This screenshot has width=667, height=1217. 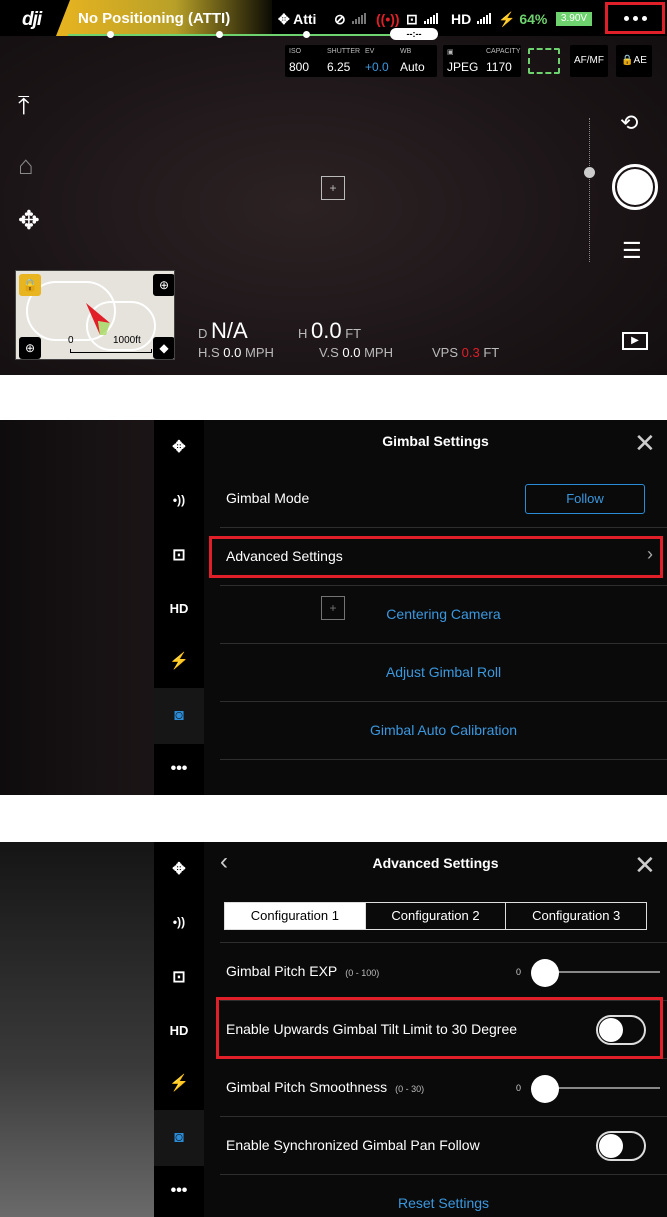 I want to click on af-mf-toggle: AF/MF, so click(x=589, y=61).